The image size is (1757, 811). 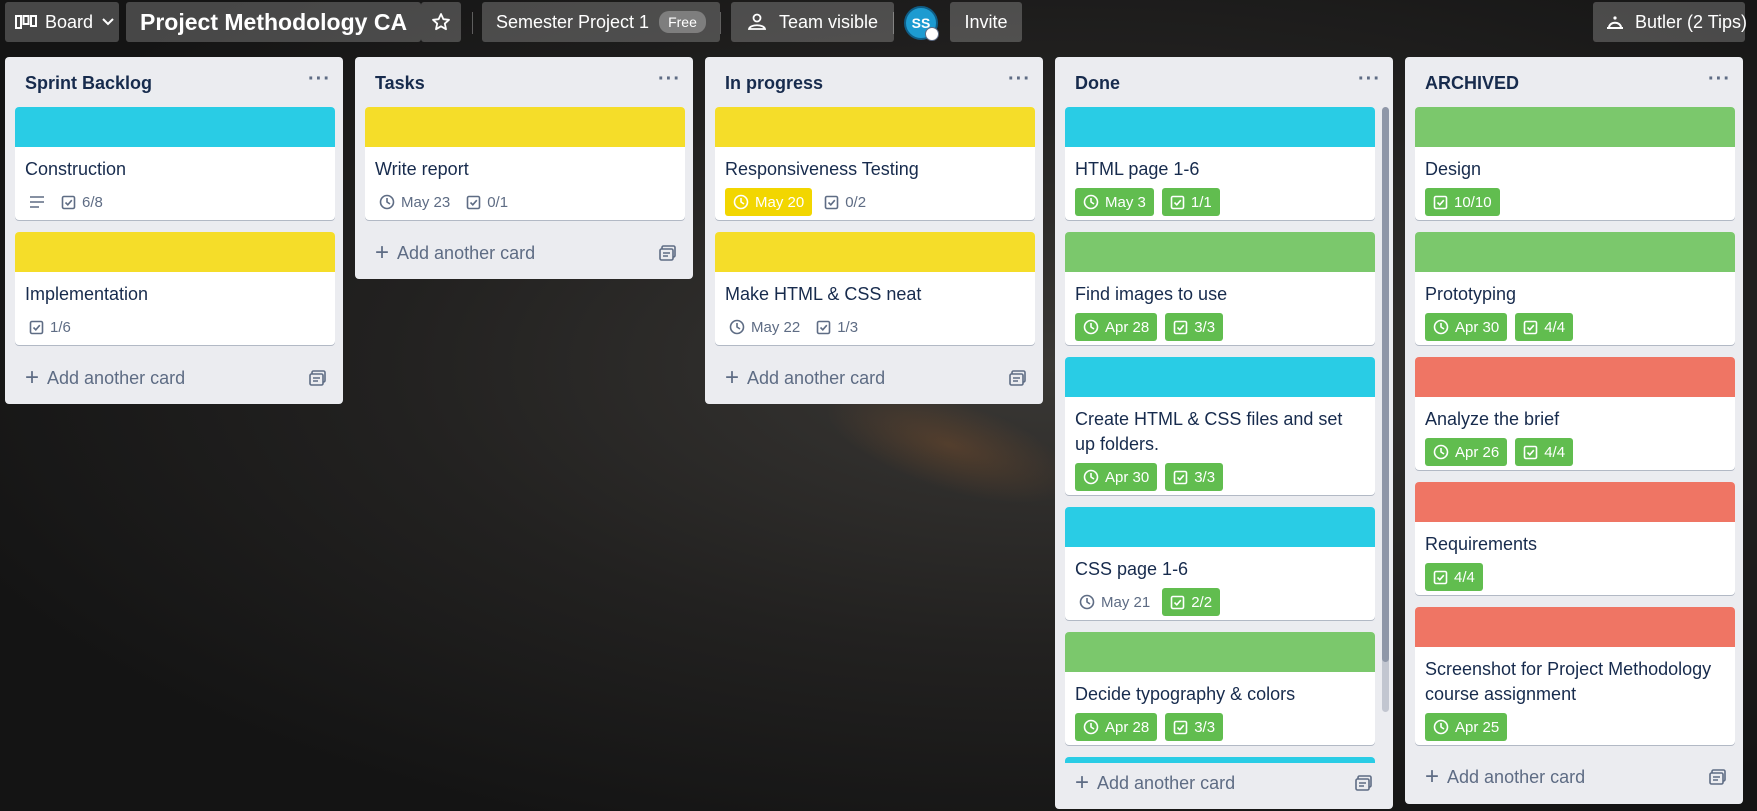 What do you see at coordinates (1220, 163) in the screenshot?
I see `card: HTML page 1-6 May 3 1/1` at bounding box center [1220, 163].